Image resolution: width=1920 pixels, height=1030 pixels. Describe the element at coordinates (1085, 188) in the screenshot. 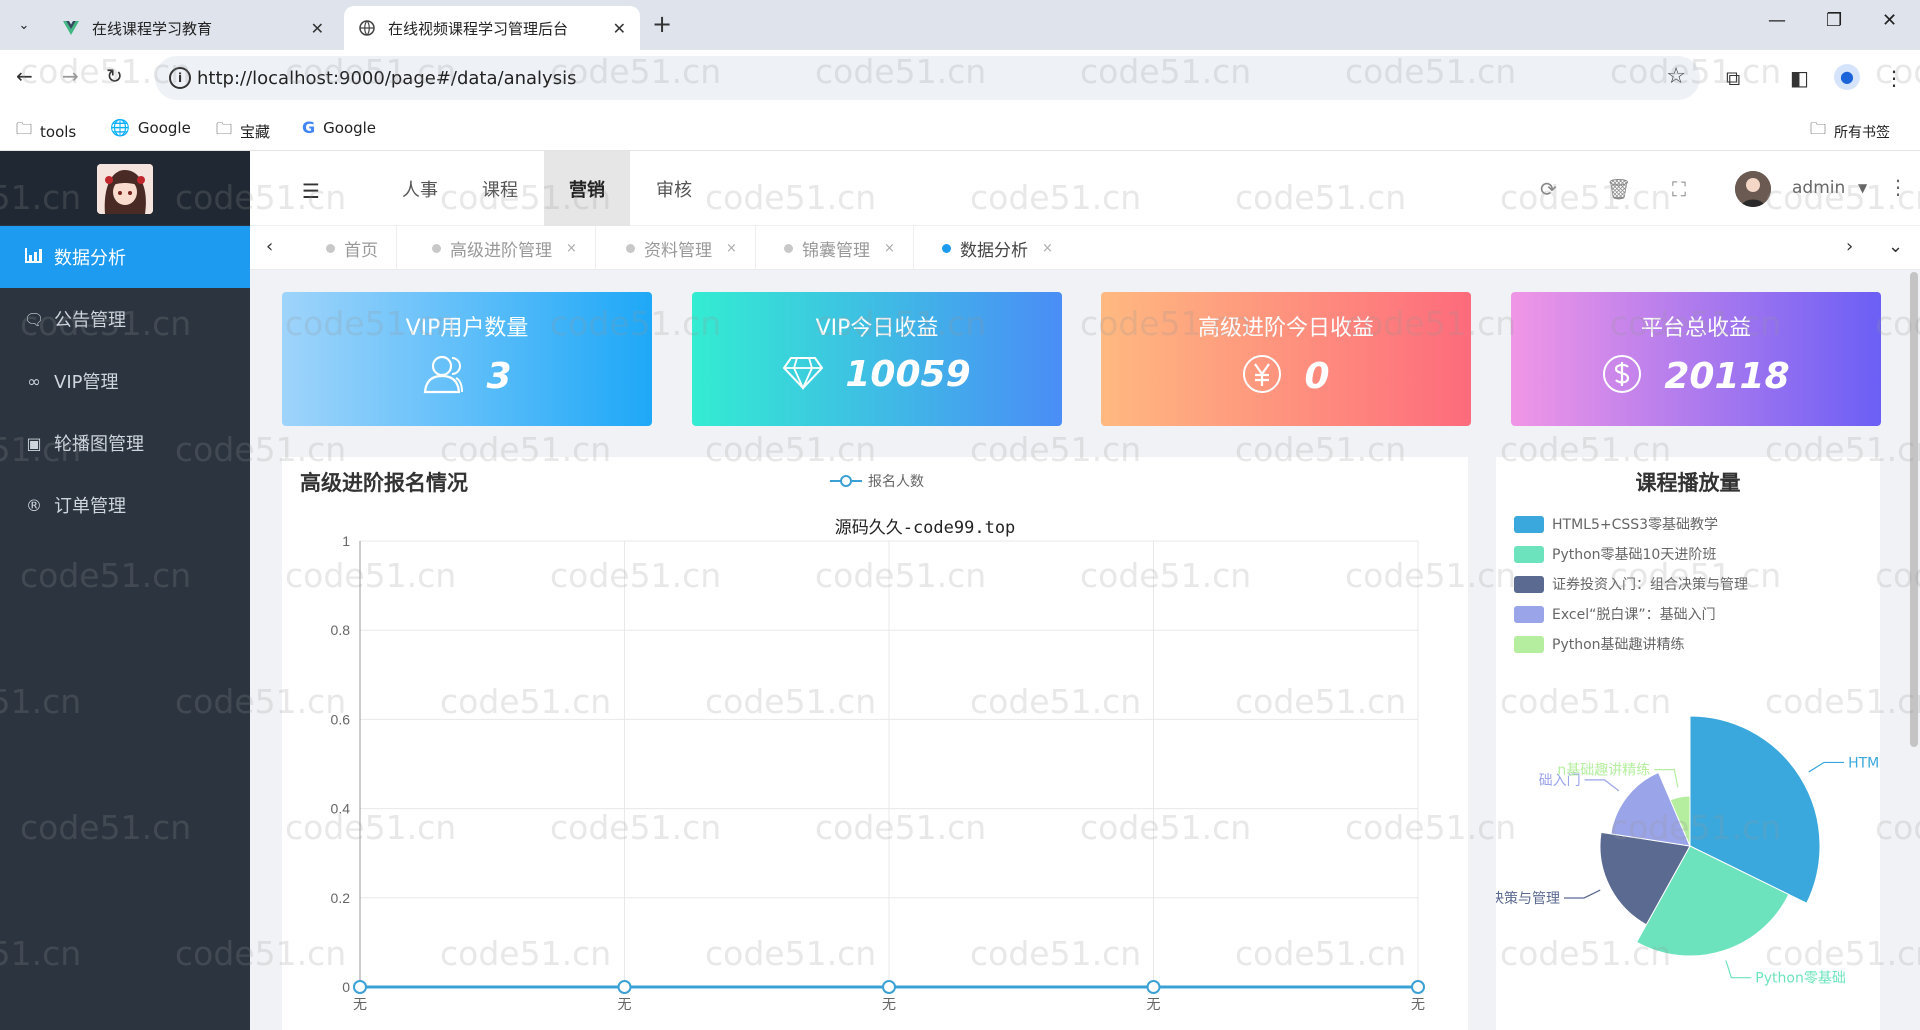

I see `top-navbar: ☰ 人事 课程 营销 审核 ⟳ 🗑 ⛶ admin ▼ ⋮` at that location.